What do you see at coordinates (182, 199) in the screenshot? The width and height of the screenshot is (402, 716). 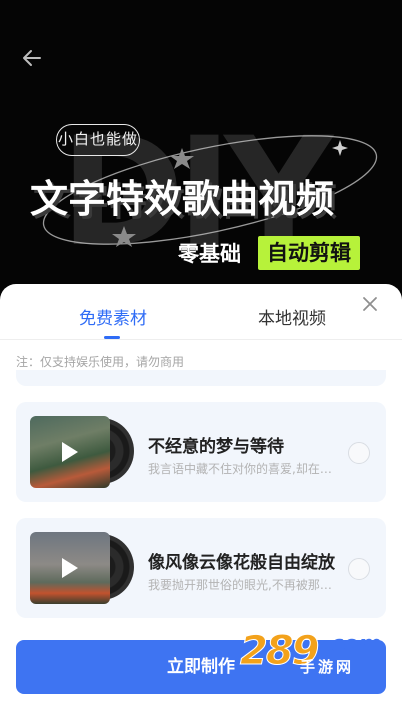 I see `hero-headline: 文字特效歌曲视频` at bounding box center [182, 199].